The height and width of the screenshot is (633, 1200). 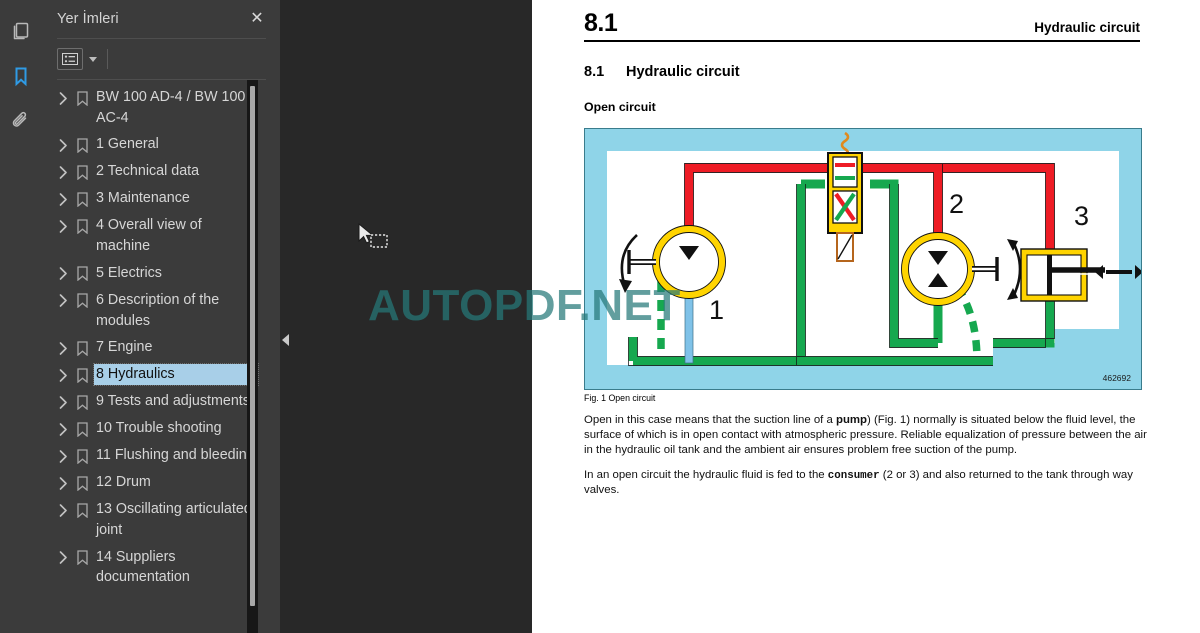 I want to click on subsection-heading: Open circuit, so click(x=620, y=106).